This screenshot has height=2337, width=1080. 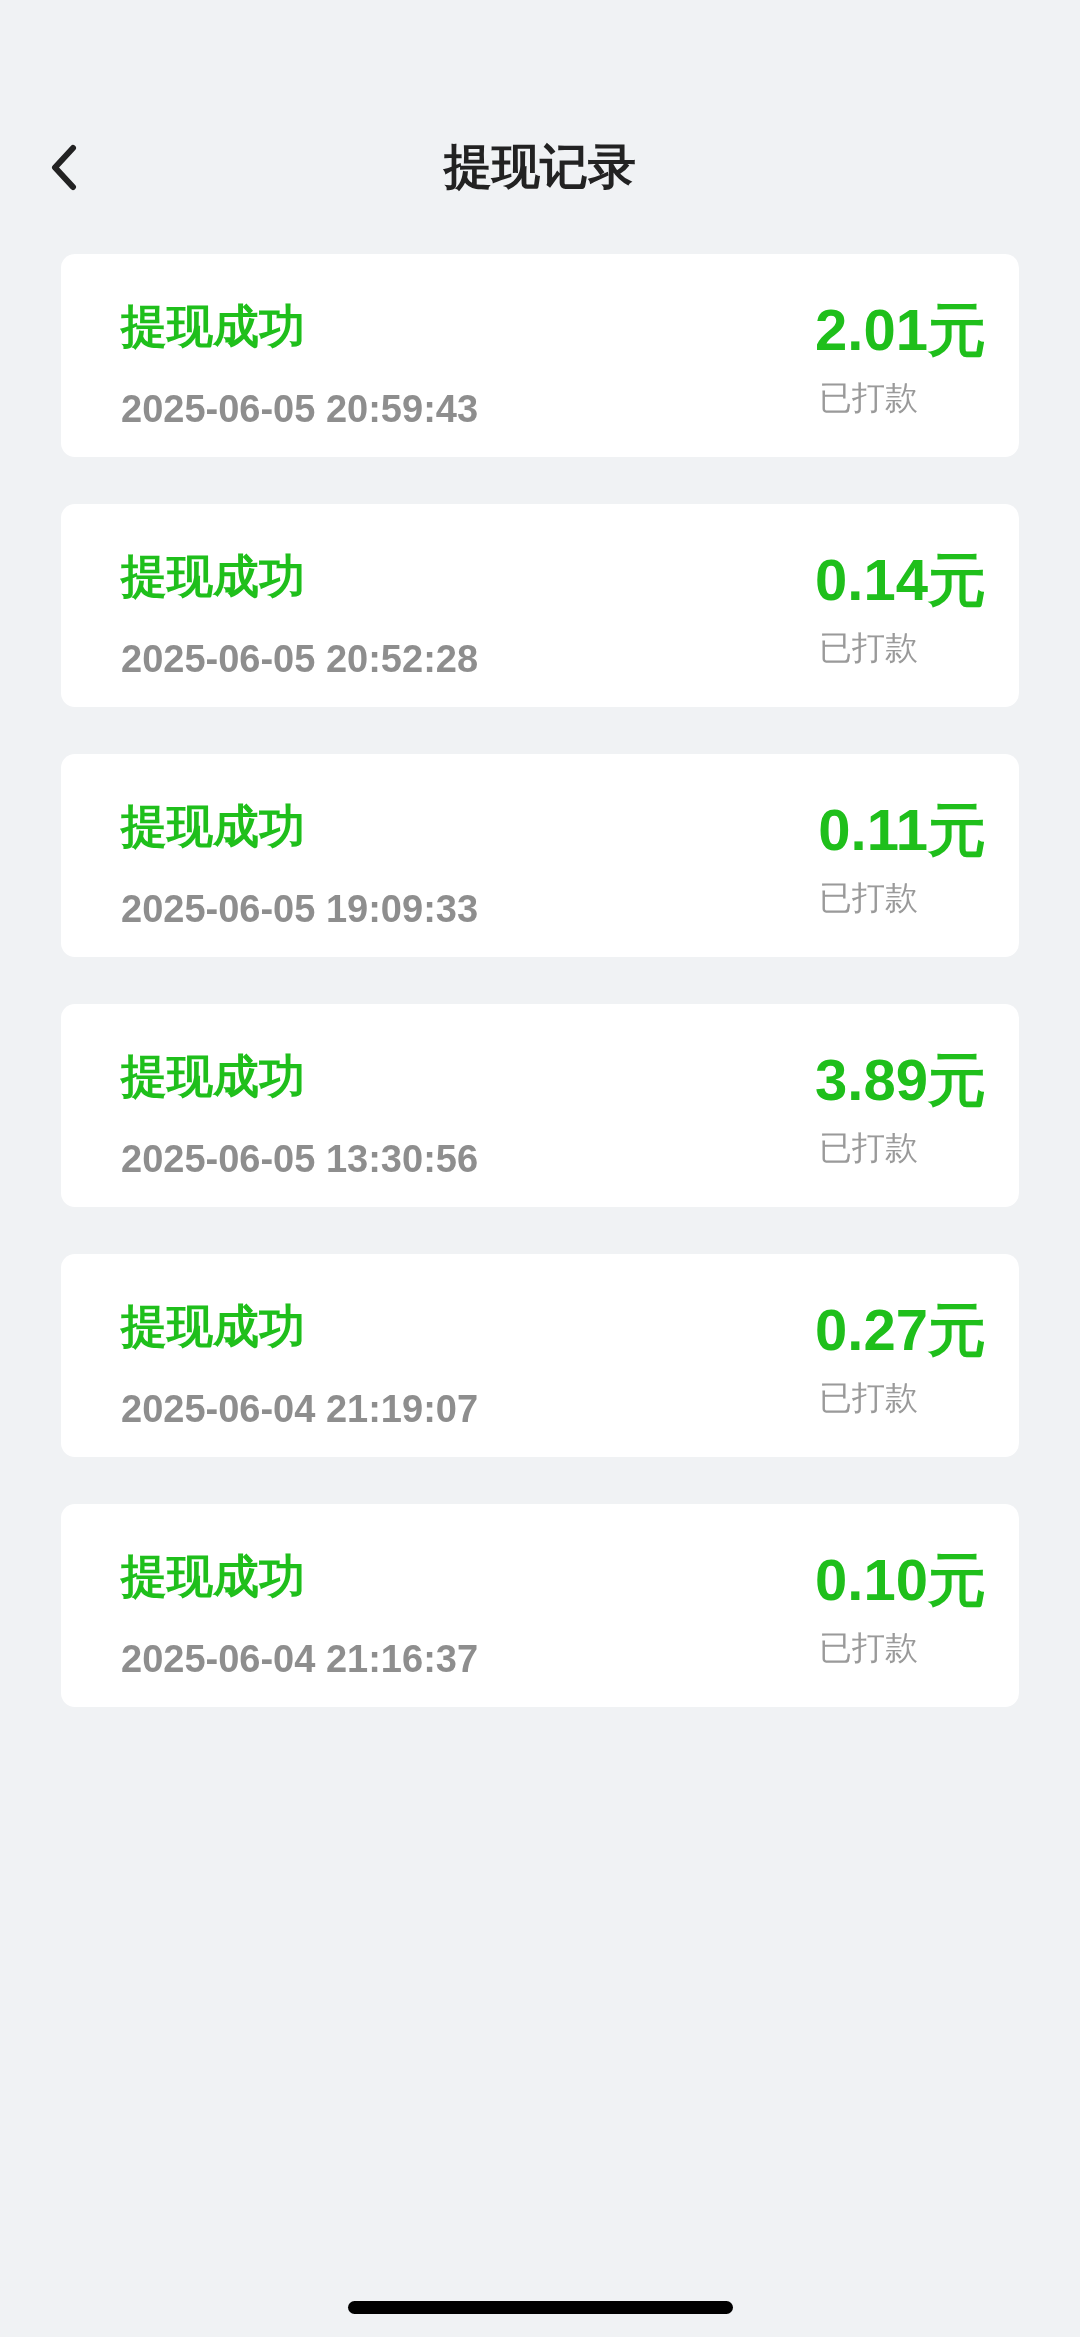 I want to click on record-time: 2025-06-05 13:30:56, so click(x=300, y=1159).